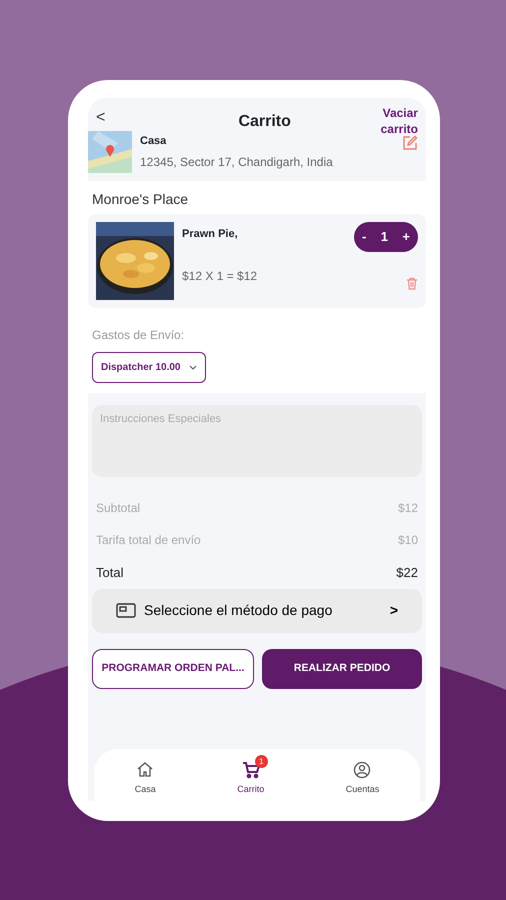 Image resolution: width=506 pixels, height=900 pixels. I want to click on address-label: Casa, so click(154, 141).